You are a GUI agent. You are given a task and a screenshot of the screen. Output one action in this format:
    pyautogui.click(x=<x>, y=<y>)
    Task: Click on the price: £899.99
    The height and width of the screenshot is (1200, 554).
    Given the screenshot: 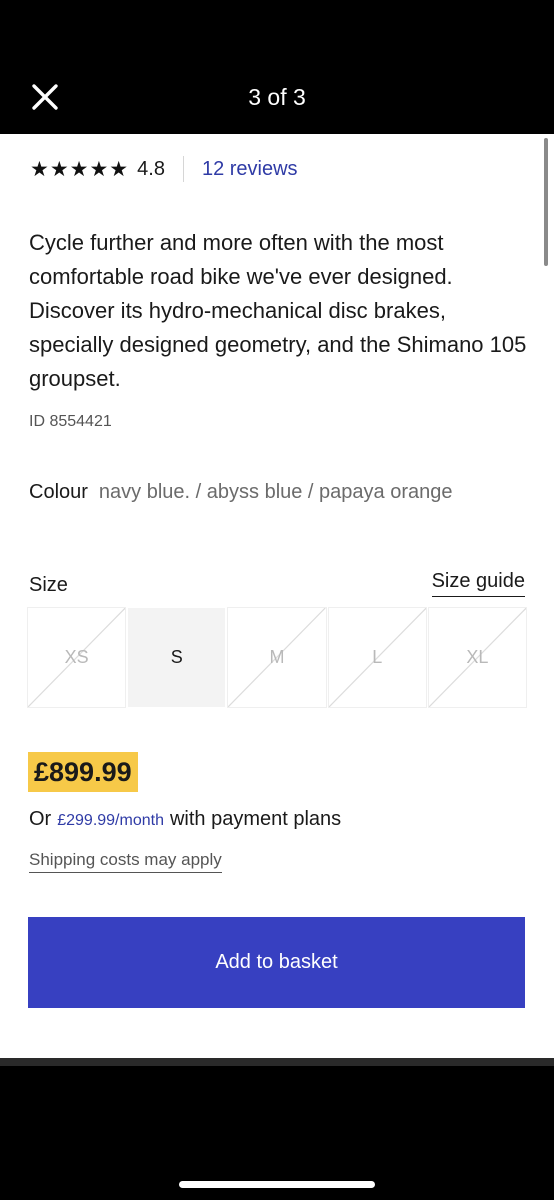 What is the action you would take?
    pyautogui.click(x=83, y=772)
    